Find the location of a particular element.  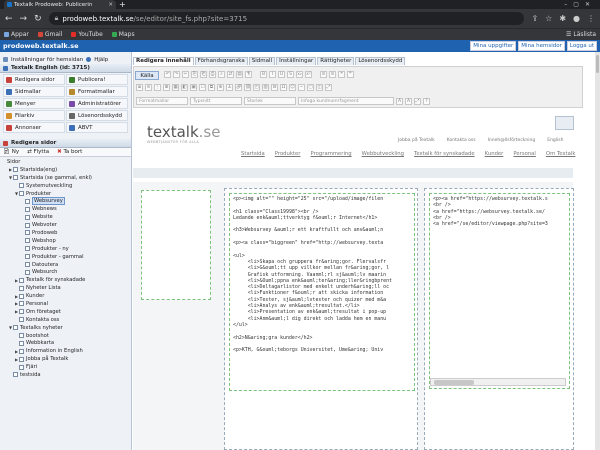

toolbar-button-icon: ▢ is located at coordinates (310, 87).